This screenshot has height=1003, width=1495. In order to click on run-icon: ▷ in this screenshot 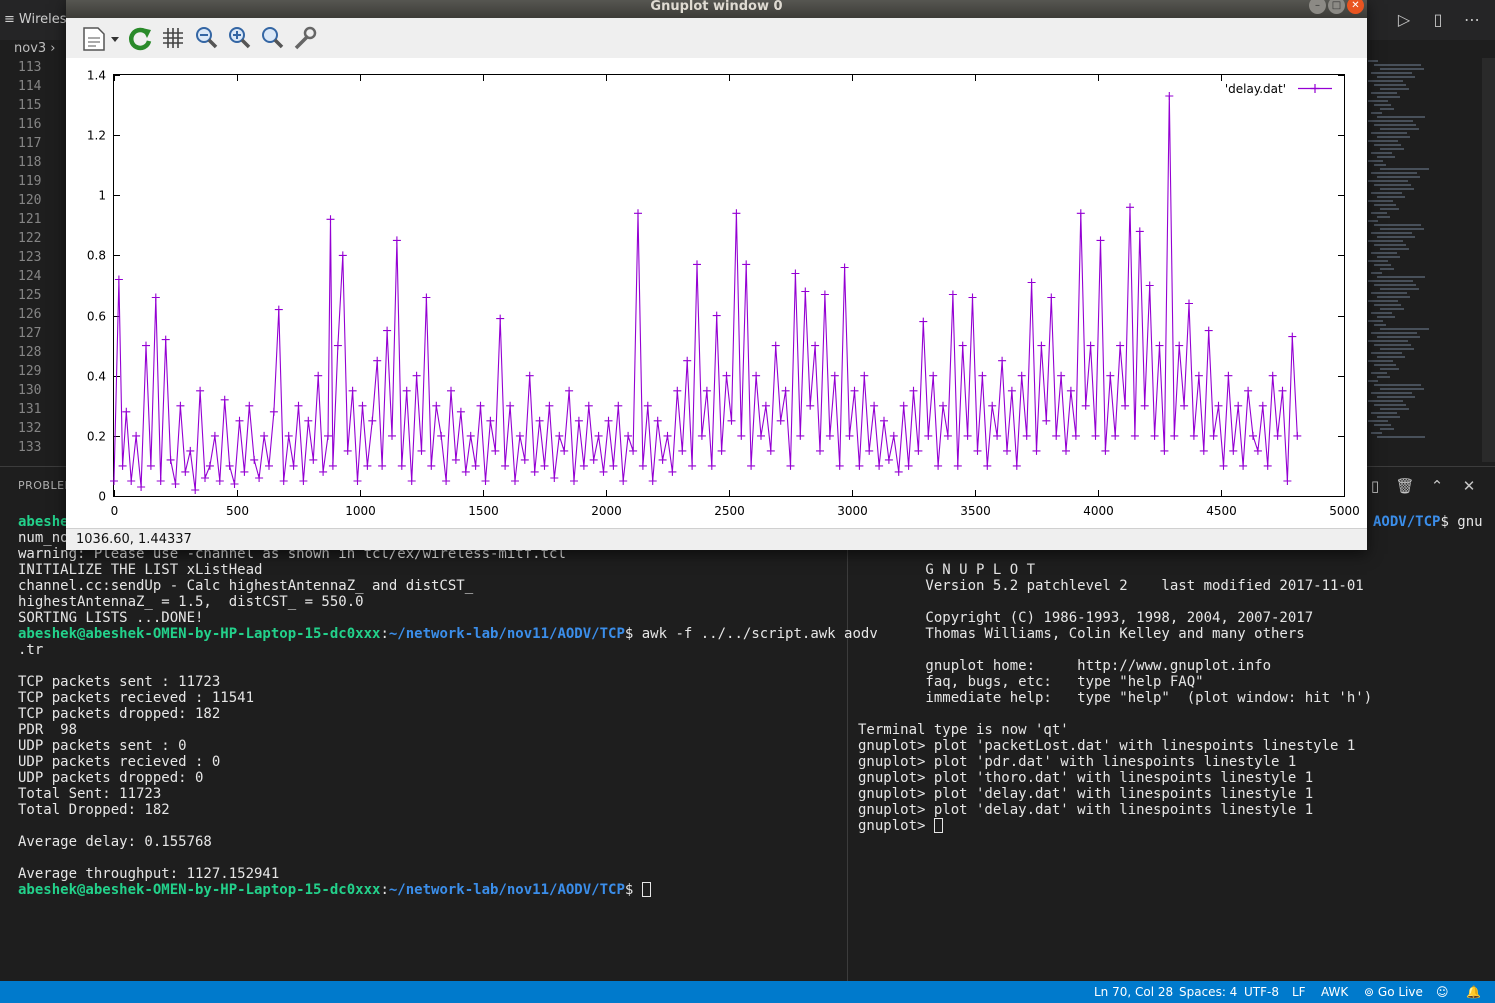, I will do `click(1404, 20)`.